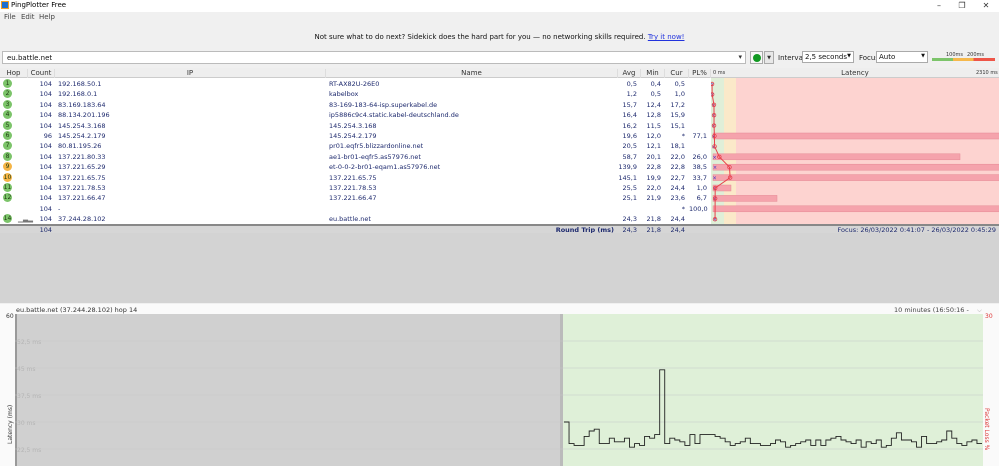 Image resolution: width=999 pixels, height=466 pixels. I want to click on play-icon, so click(757, 58).